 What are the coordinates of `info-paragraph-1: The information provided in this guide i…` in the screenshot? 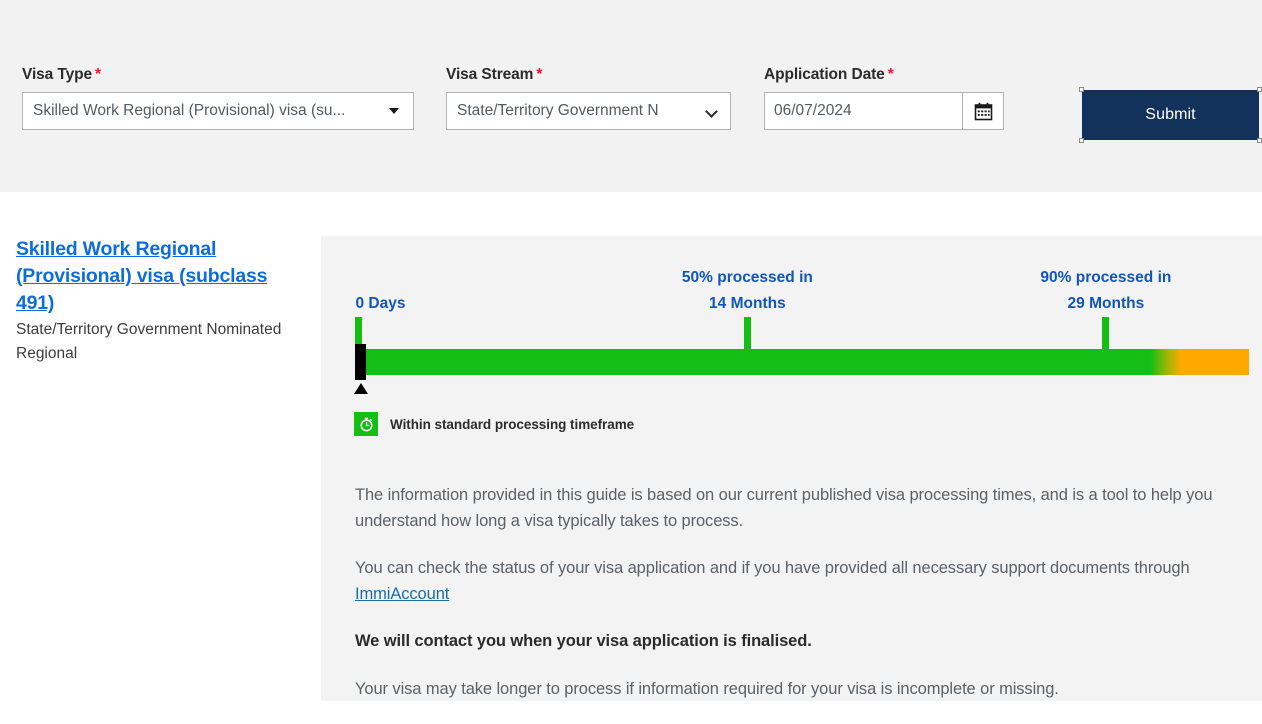 It's located at (784, 508).